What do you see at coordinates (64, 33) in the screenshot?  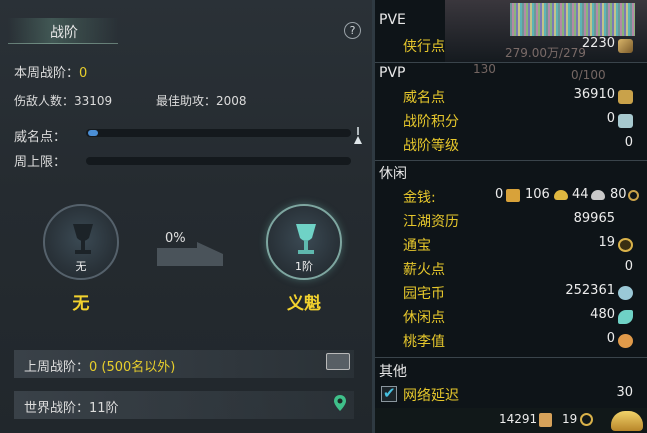 I see `panel-title: 战阶` at bounding box center [64, 33].